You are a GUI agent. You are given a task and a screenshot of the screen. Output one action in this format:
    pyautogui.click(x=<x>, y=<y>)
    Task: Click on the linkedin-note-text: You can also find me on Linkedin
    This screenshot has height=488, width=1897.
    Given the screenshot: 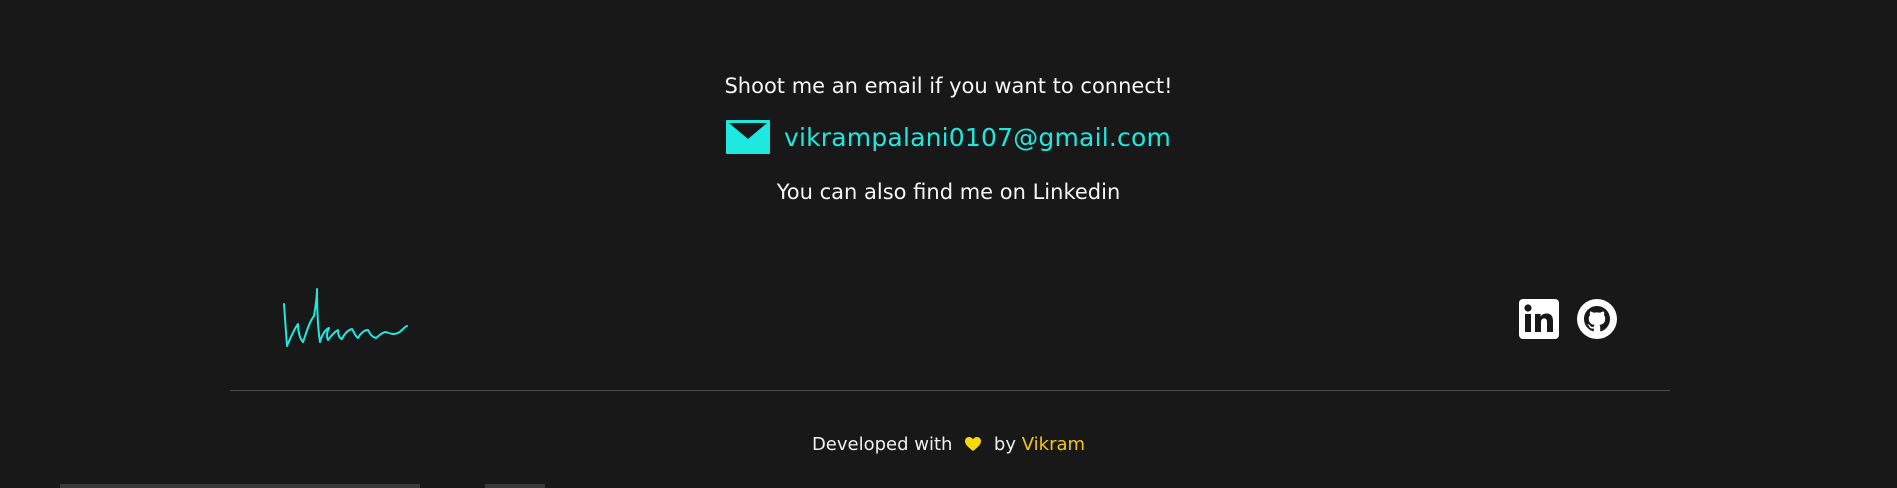 What is the action you would take?
    pyautogui.click(x=948, y=192)
    